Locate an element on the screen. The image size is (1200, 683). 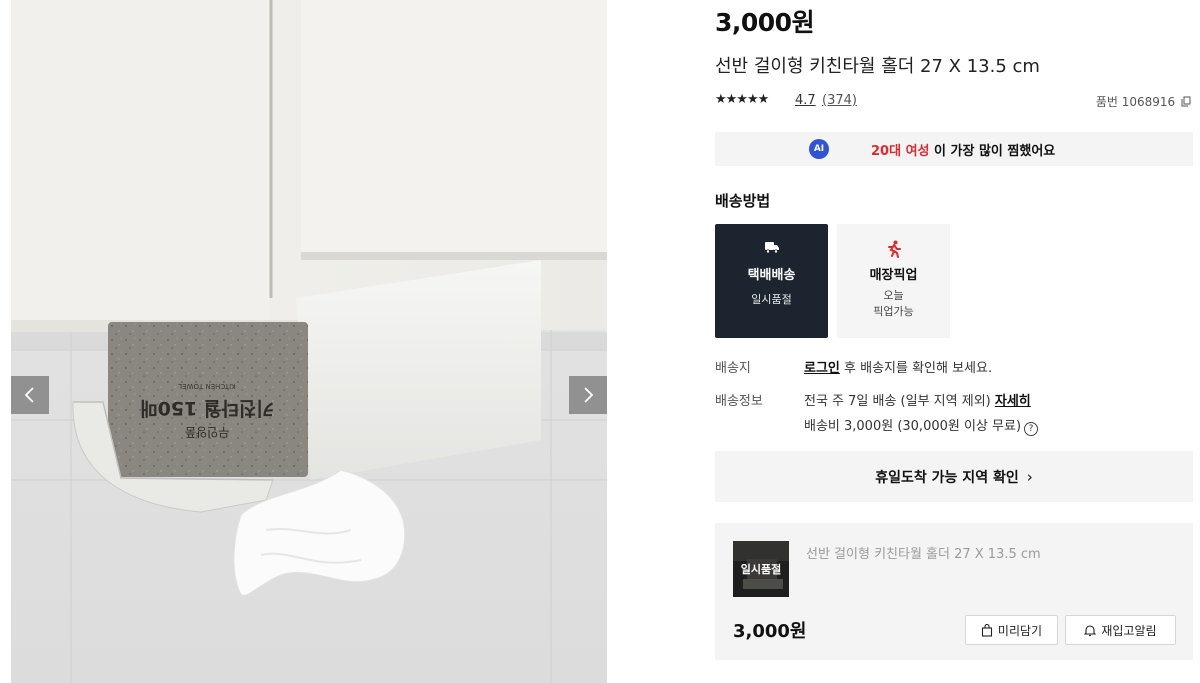
ai-insight-text: 20대 여성 이 가장 많이 찜했어요 is located at coordinates (963, 149).